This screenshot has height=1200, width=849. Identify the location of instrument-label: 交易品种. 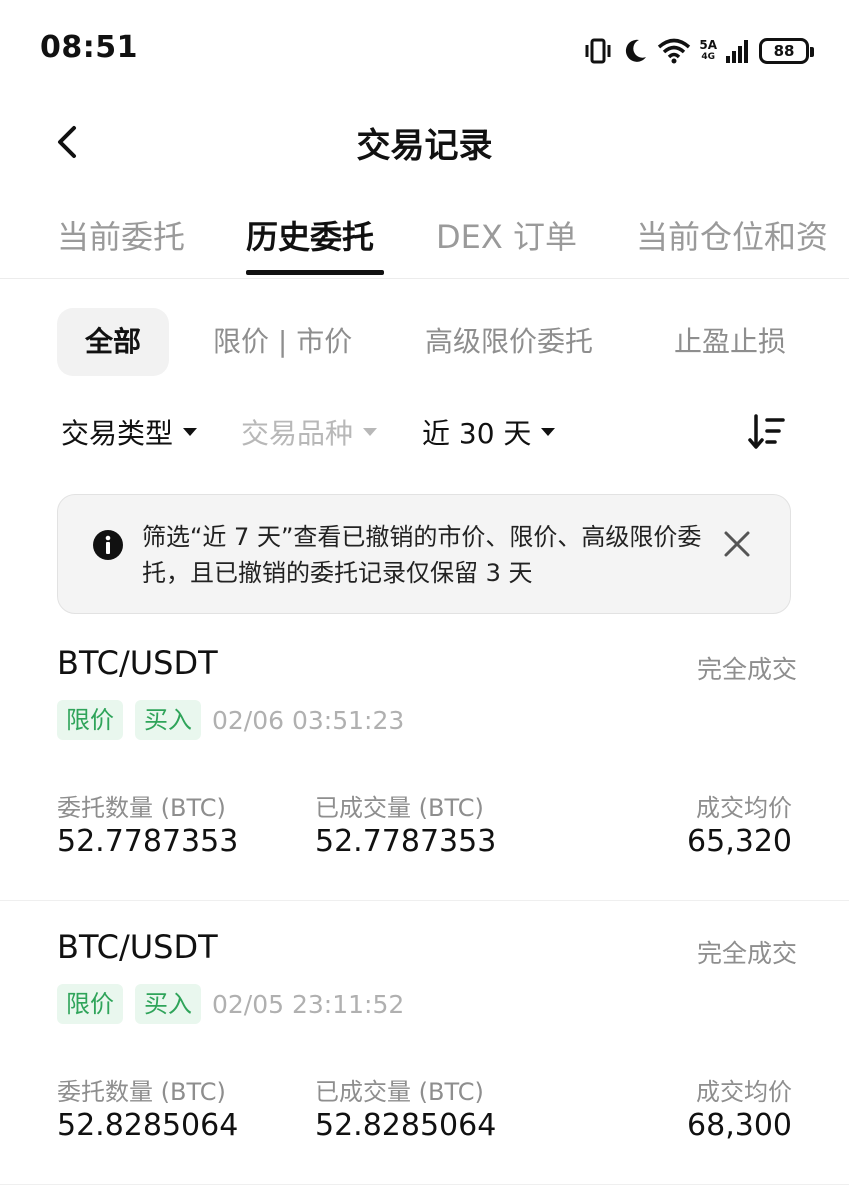
(297, 433).